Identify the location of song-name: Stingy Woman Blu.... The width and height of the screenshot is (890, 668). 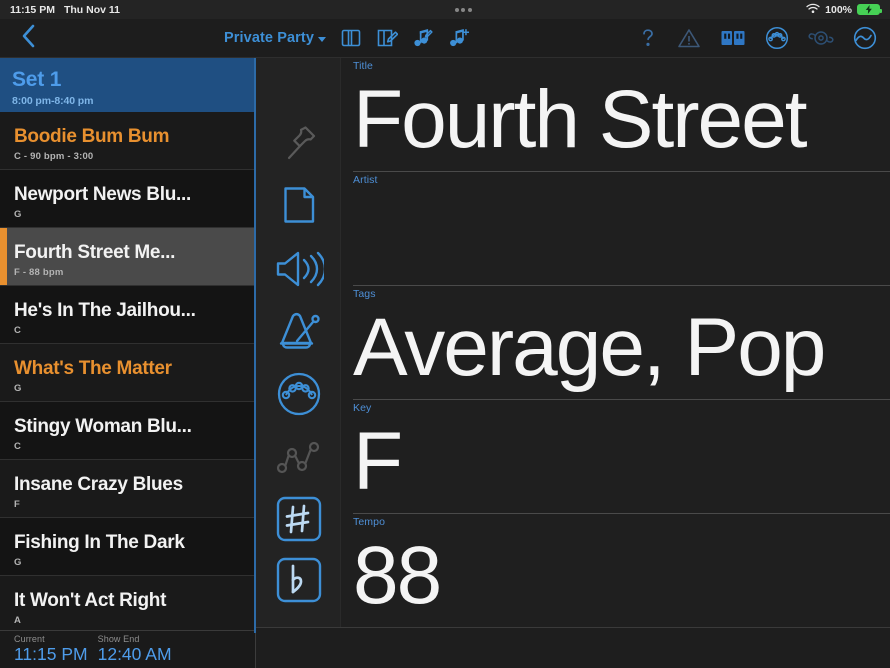
(103, 426).